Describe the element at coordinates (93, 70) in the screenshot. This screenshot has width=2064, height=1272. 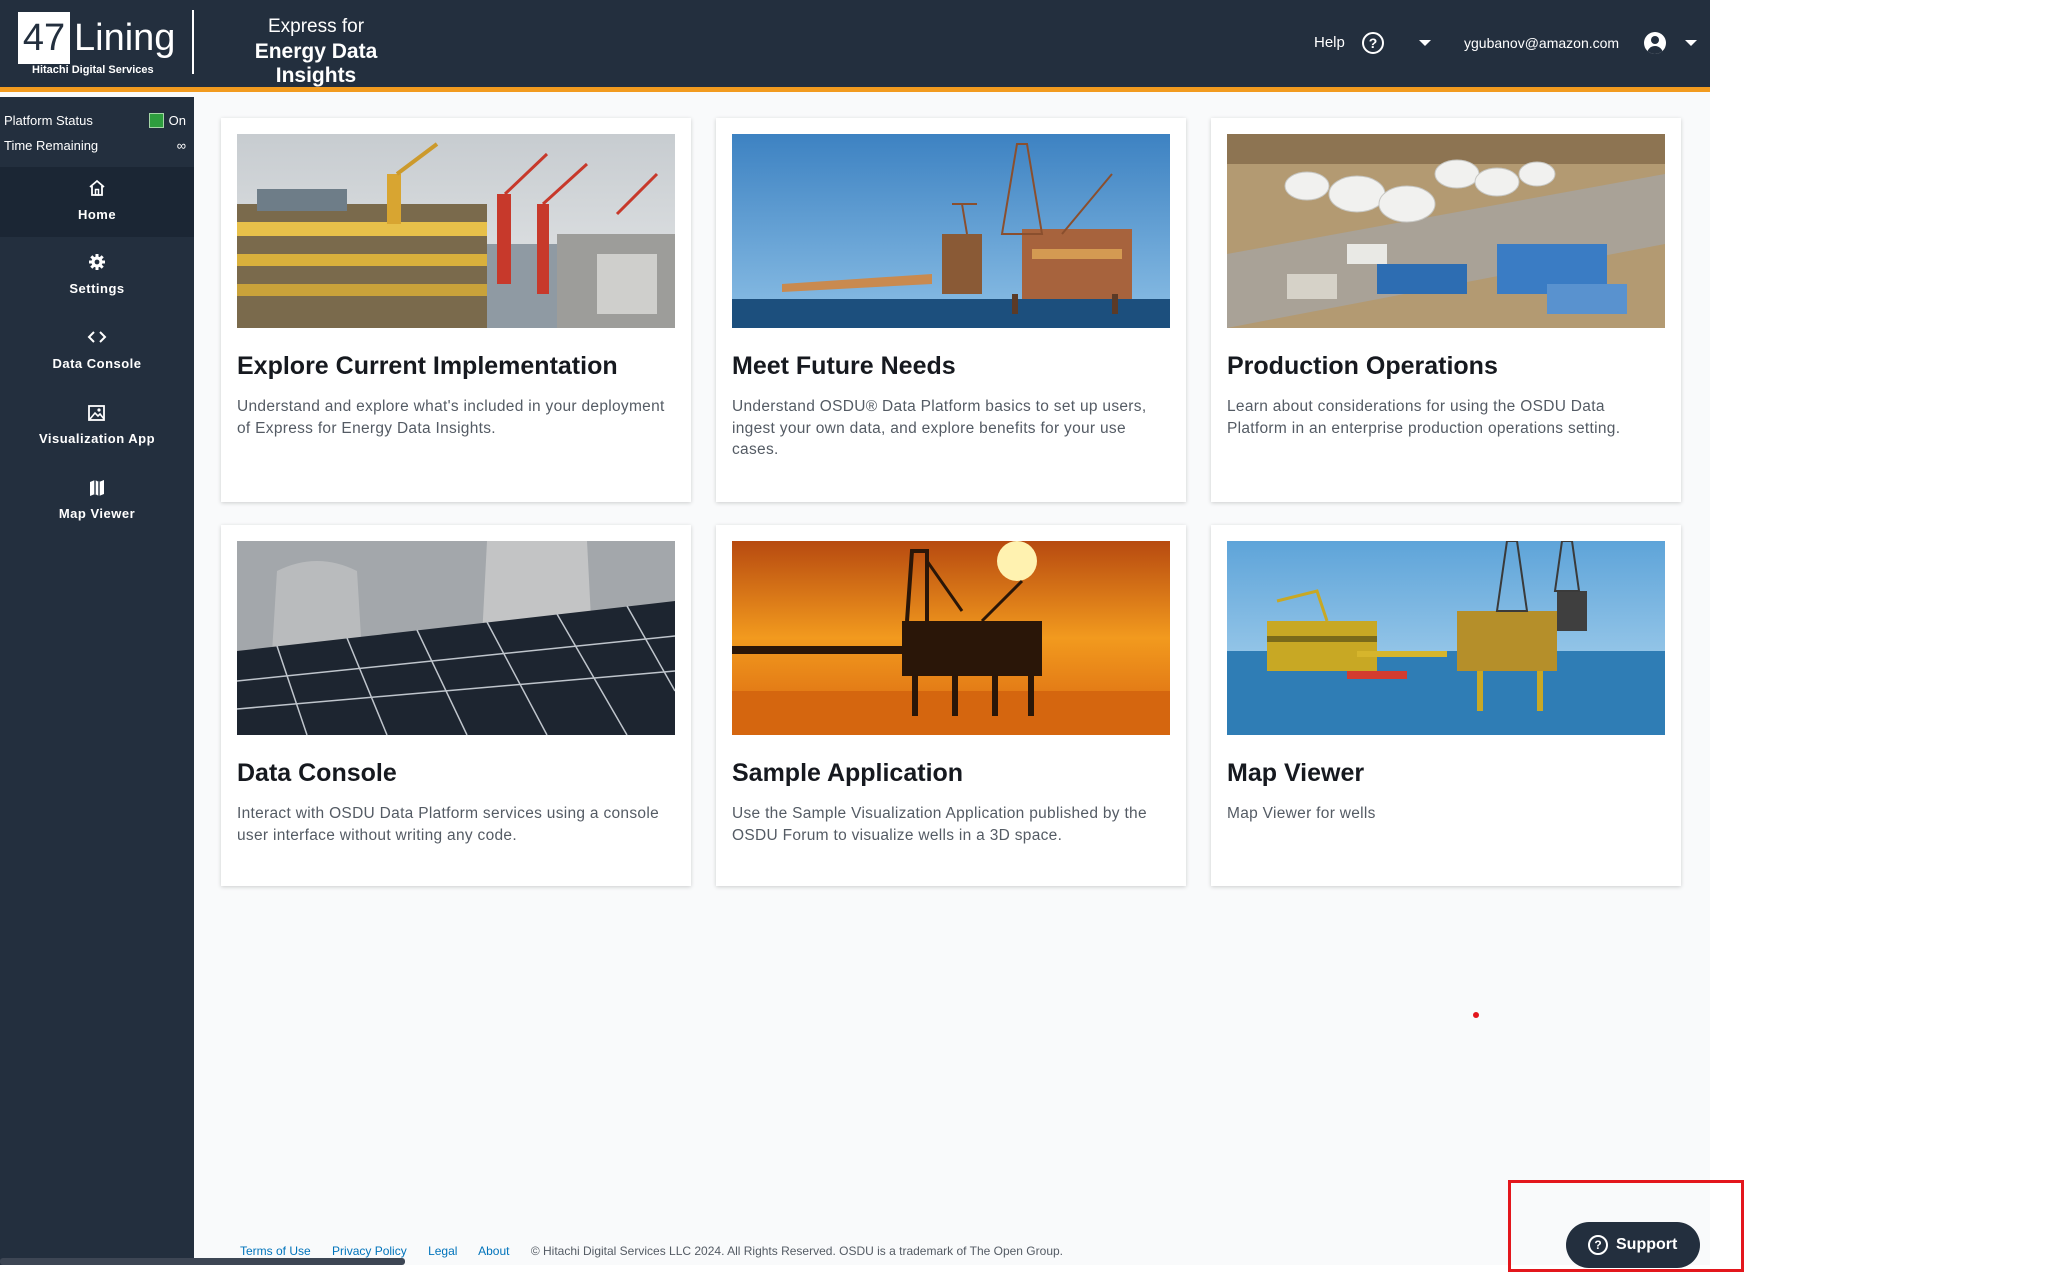
I see `logo-subtitle: Hitachi Digital Services` at that location.